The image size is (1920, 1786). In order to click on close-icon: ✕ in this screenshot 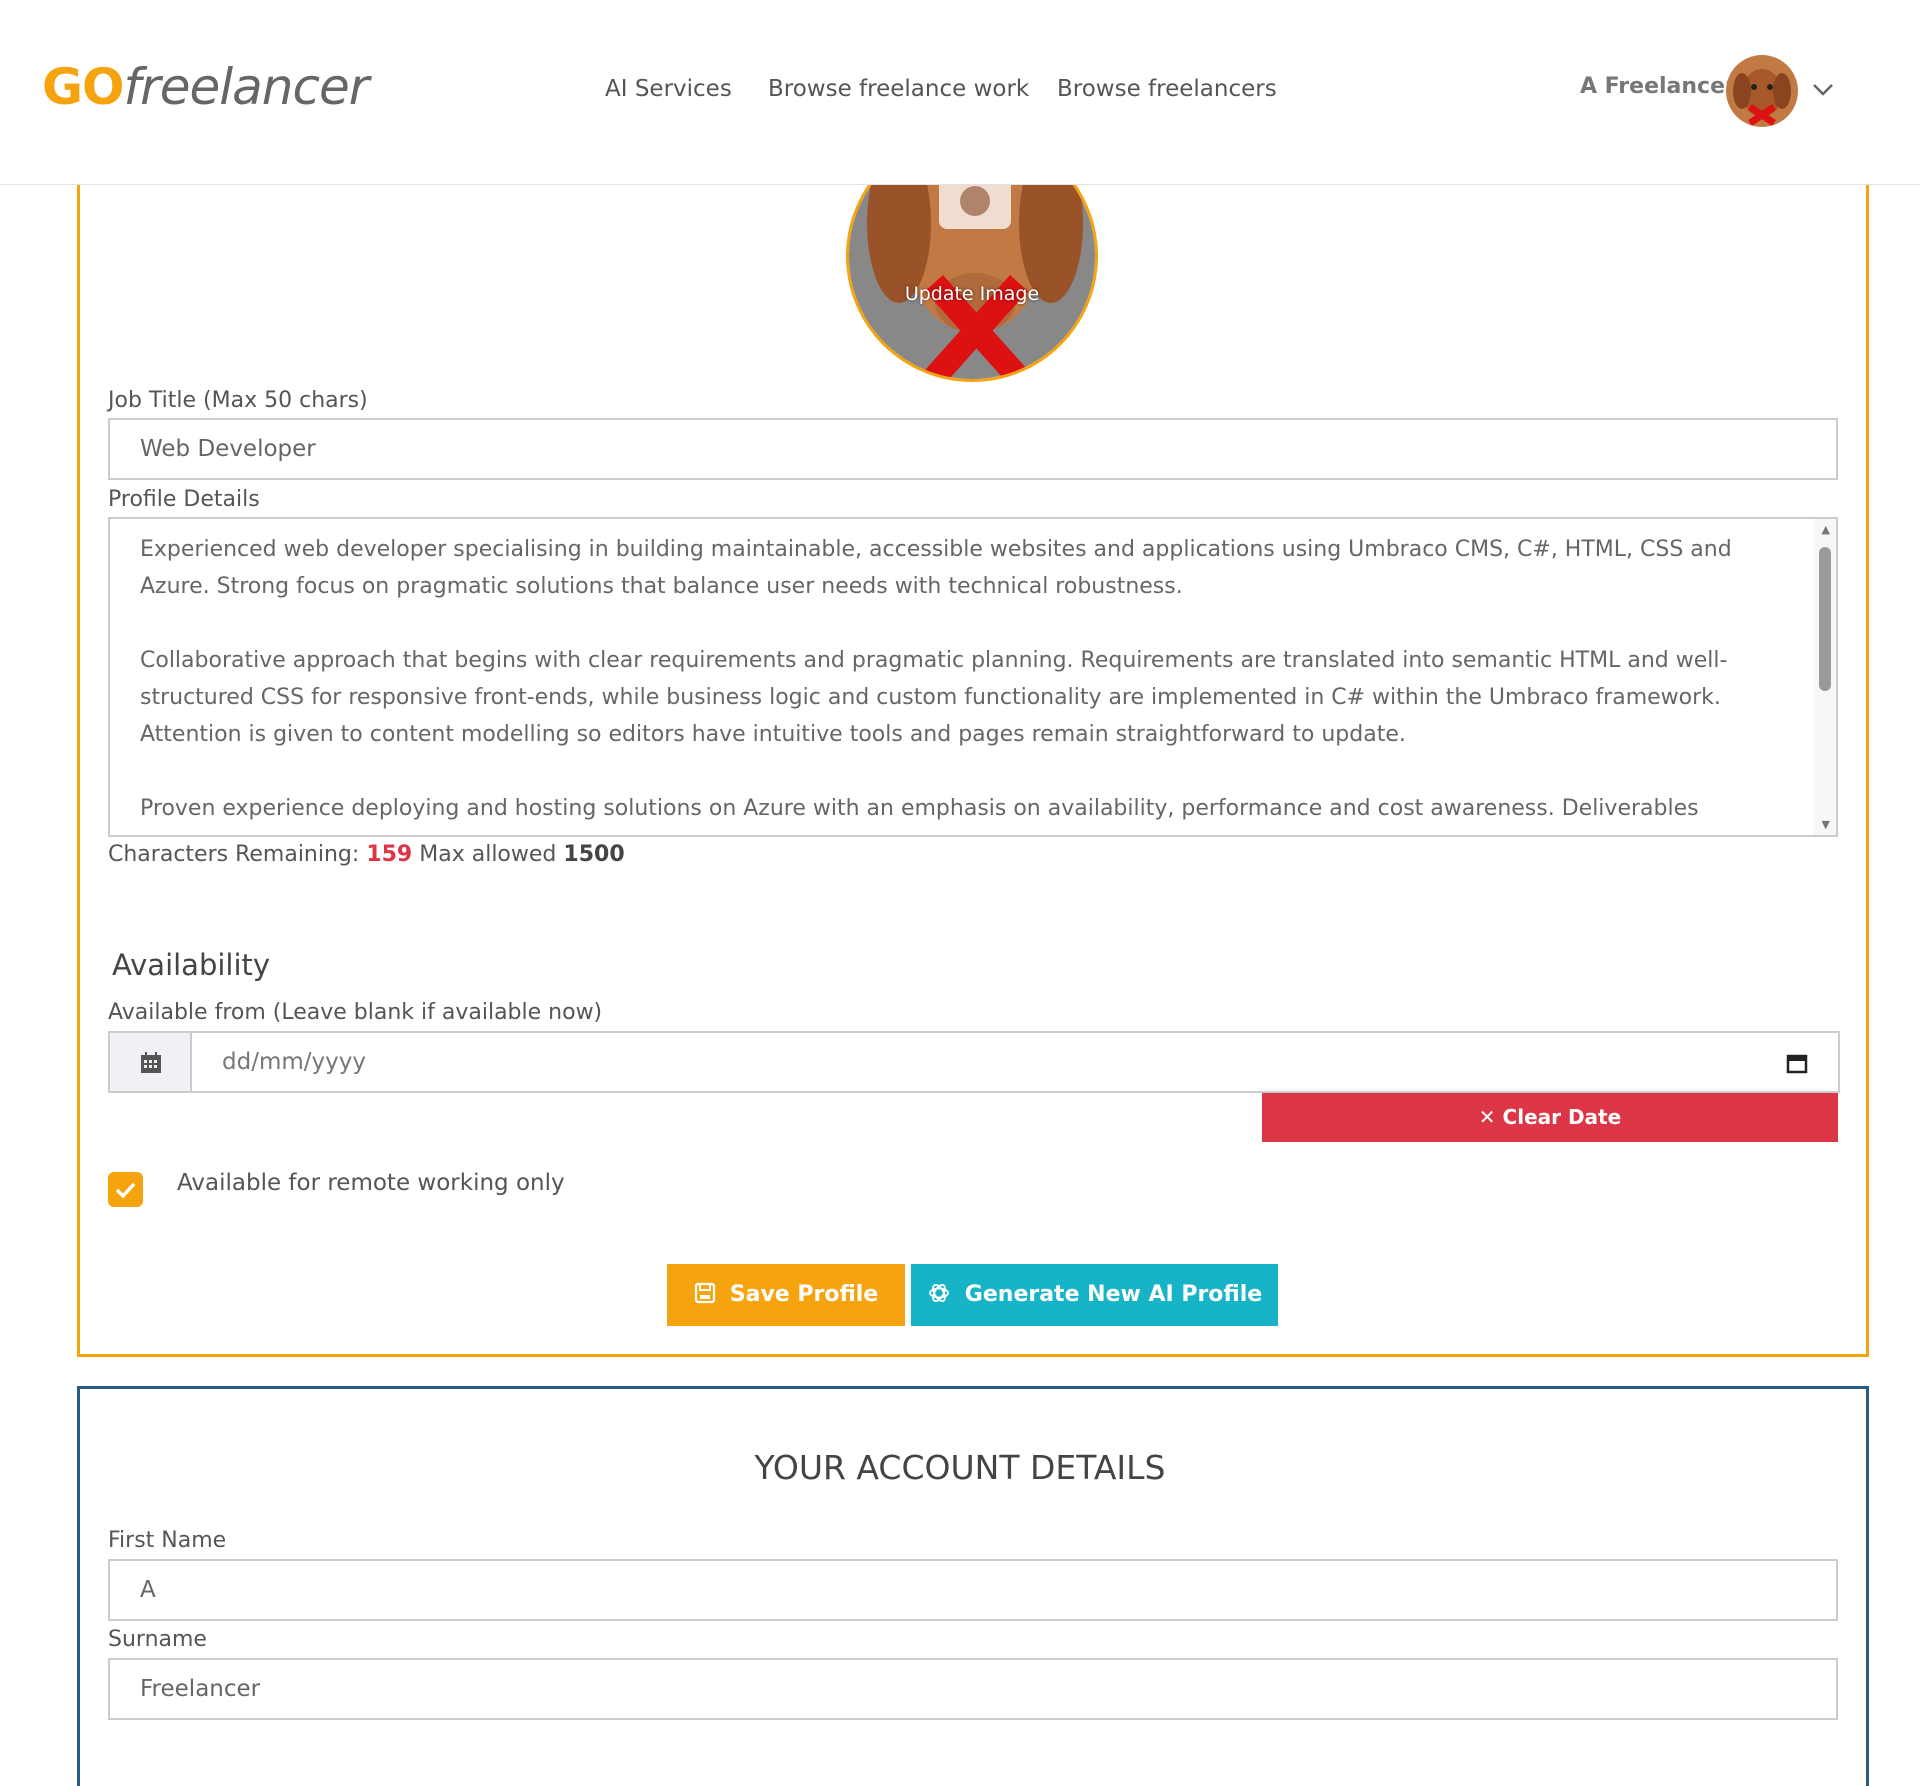, I will do `click(1487, 1117)`.